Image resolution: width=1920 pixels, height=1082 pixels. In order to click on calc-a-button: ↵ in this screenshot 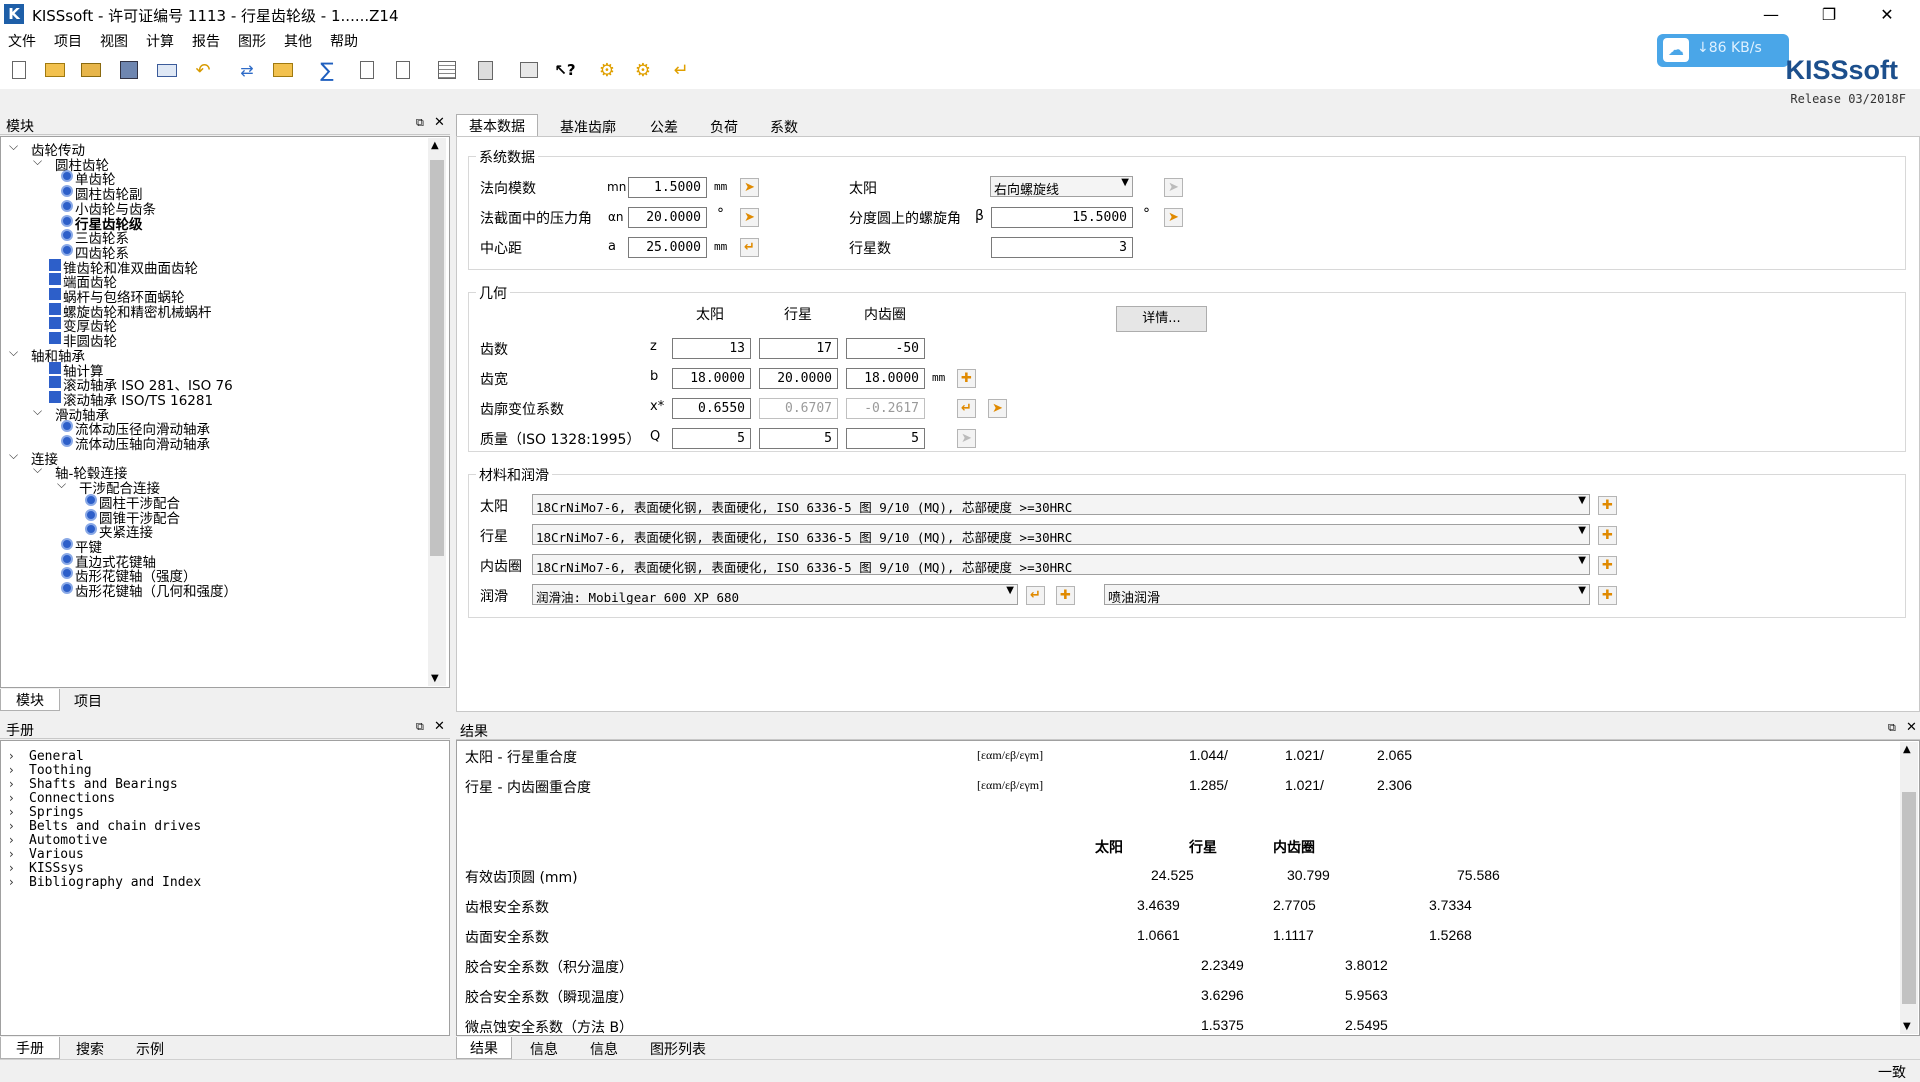, I will do `click(749, 247)`.